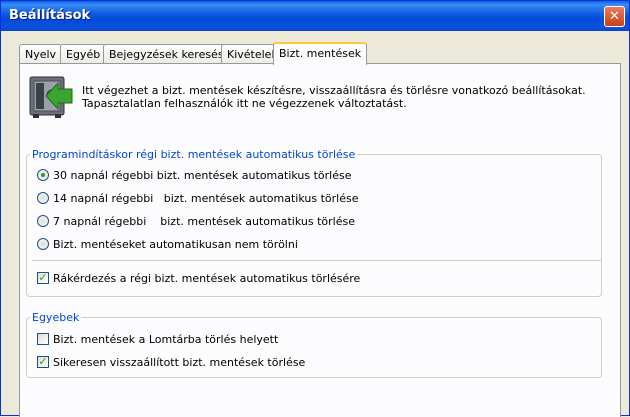 The height and width of the screenshot is (417, 630). I want to click on title-bar: Beállítások ✕, so click(315, 16).